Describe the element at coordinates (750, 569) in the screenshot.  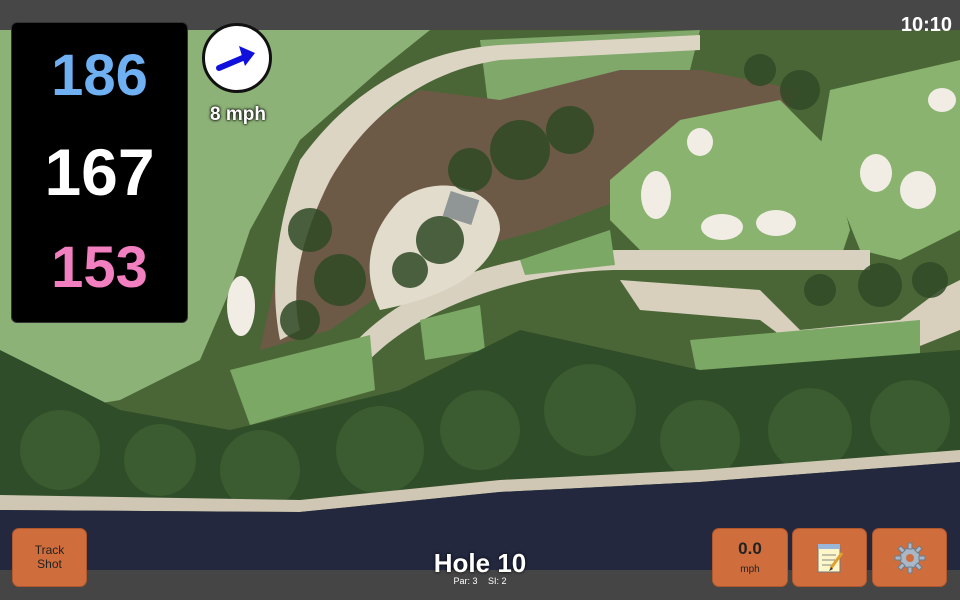
I see `speed-unit: mph` at that location.